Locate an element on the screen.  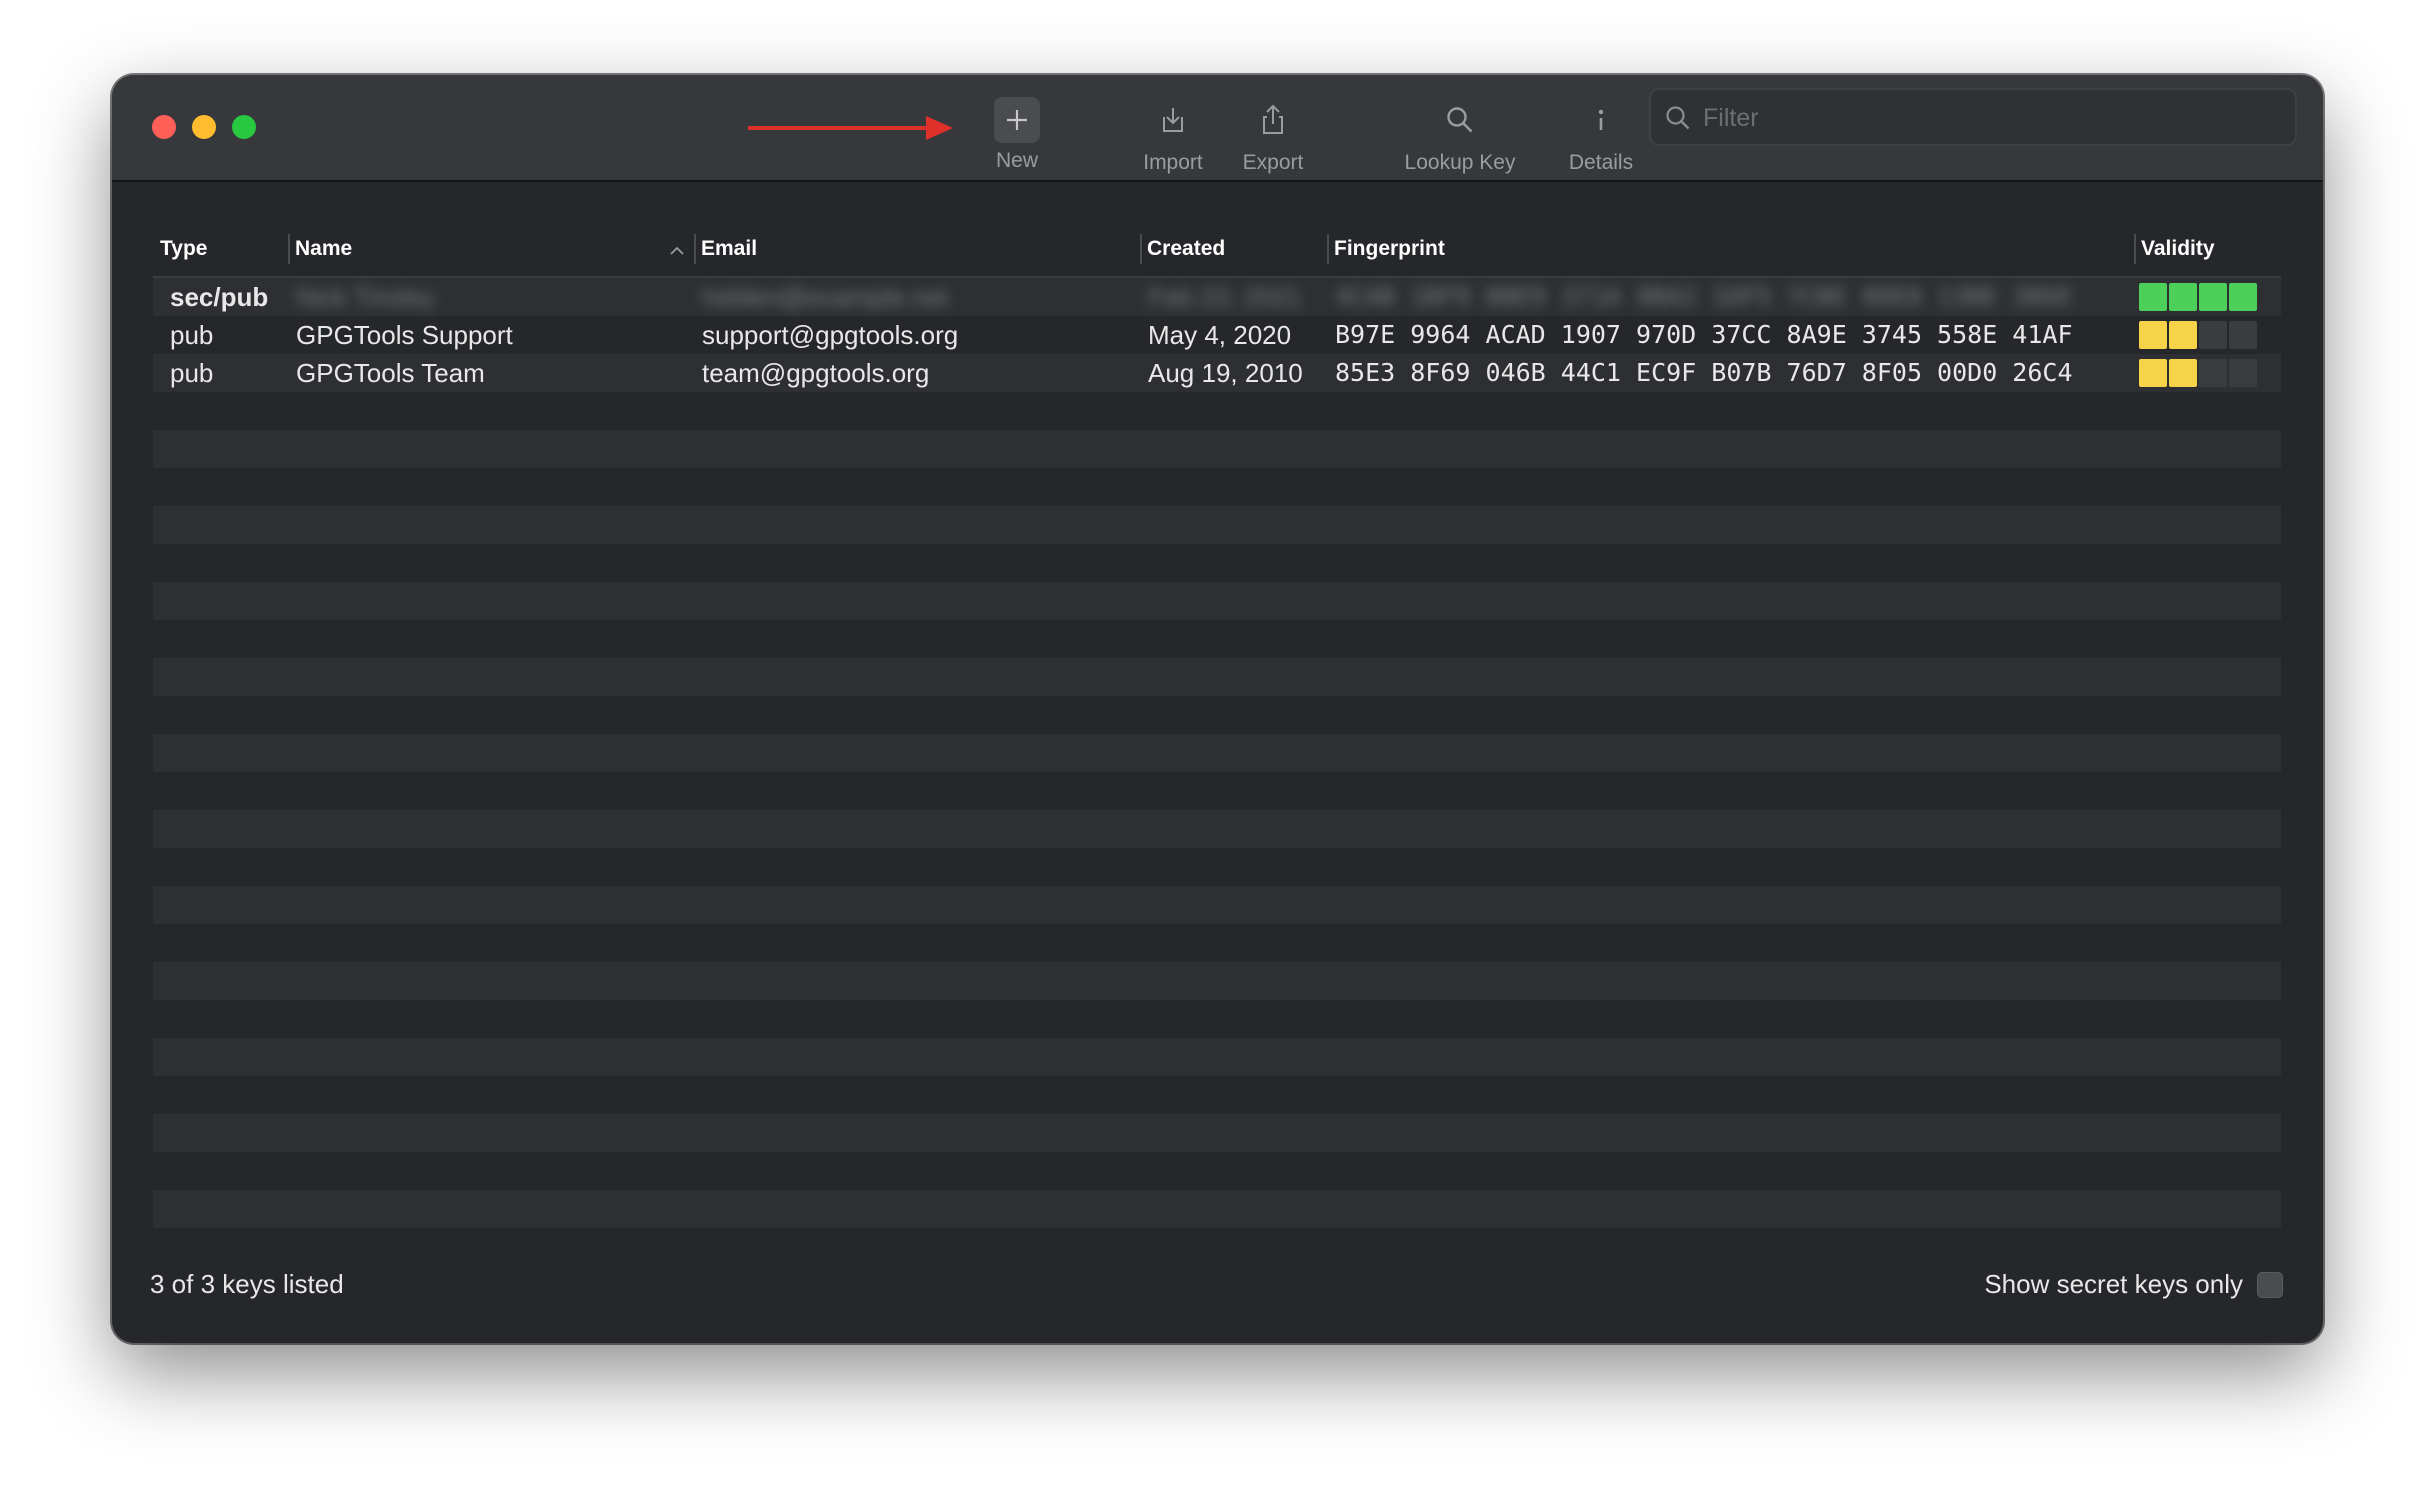
column-header-name-label: Name is located at coordinates (324, 248).